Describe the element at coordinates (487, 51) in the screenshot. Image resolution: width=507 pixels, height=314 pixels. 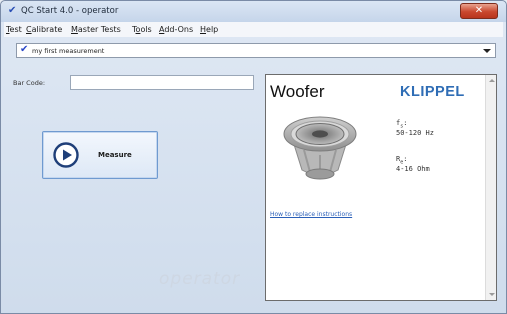
I see `chevron-down-icon` at that location.